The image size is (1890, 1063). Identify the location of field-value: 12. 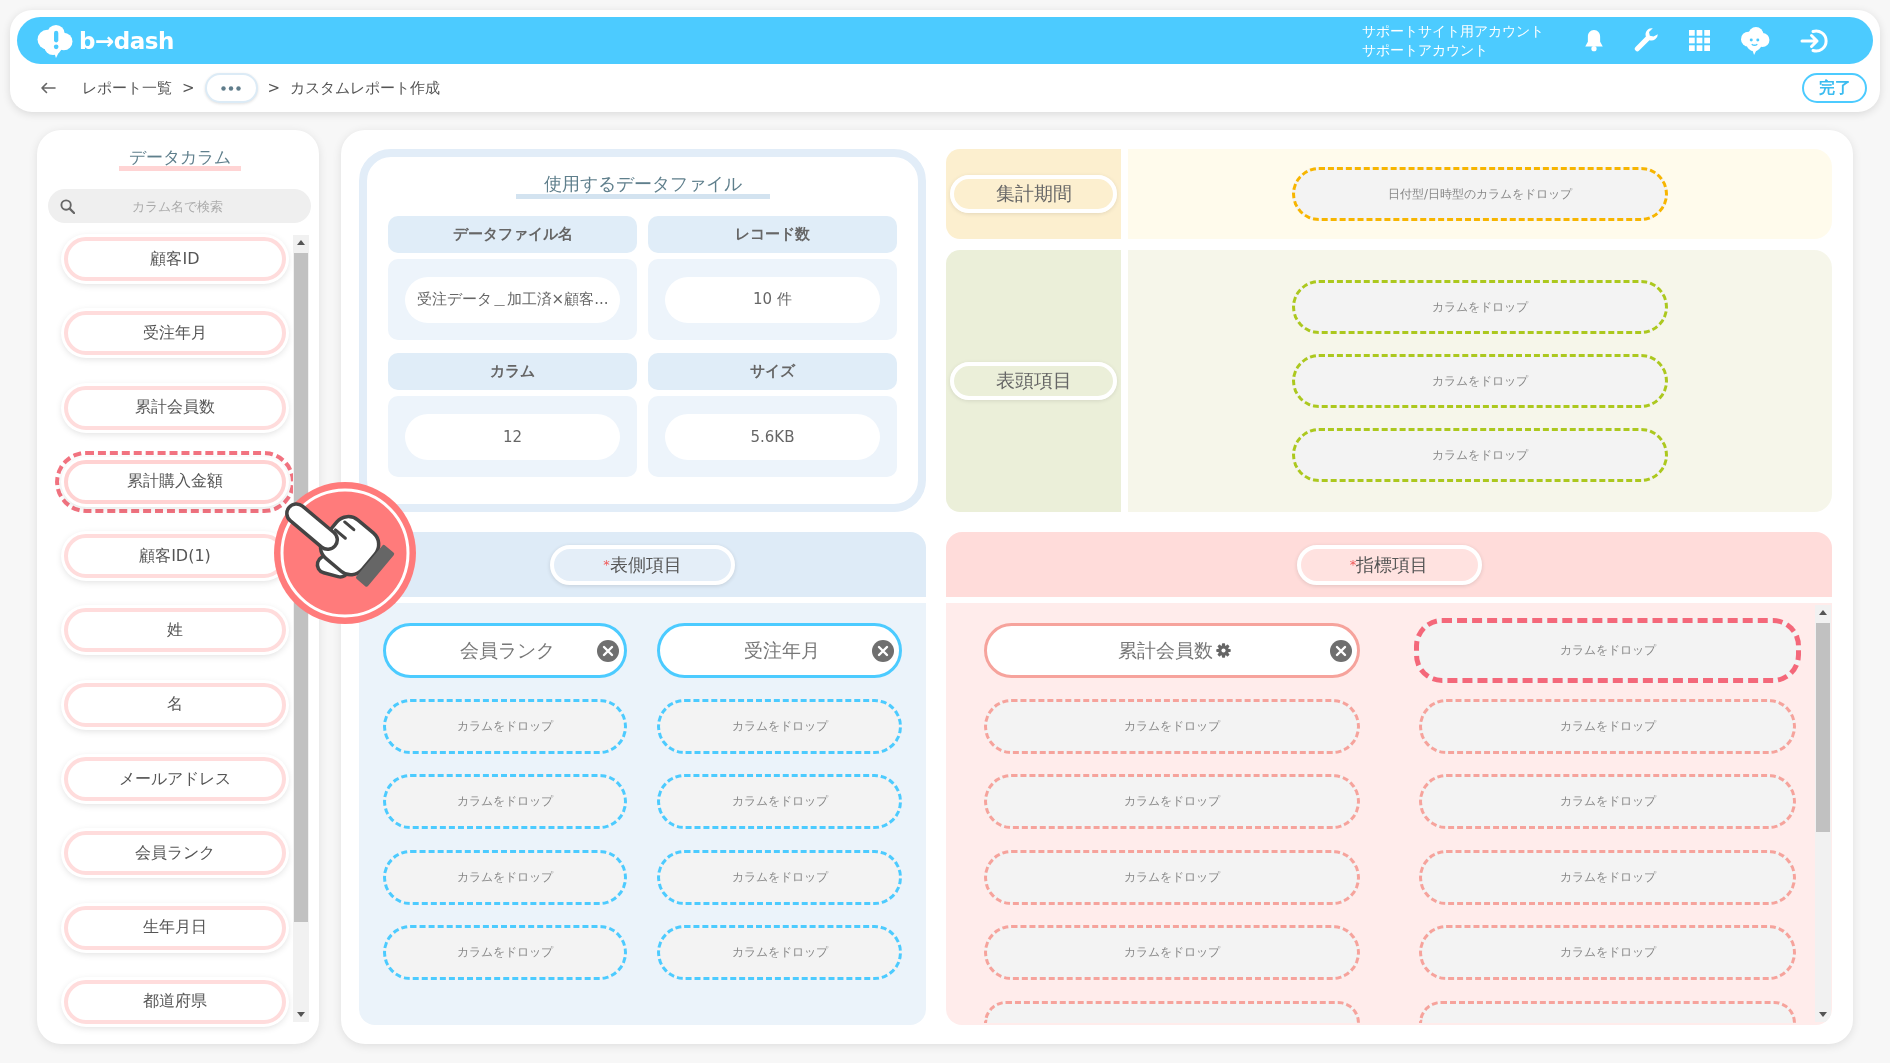
(512, 436).